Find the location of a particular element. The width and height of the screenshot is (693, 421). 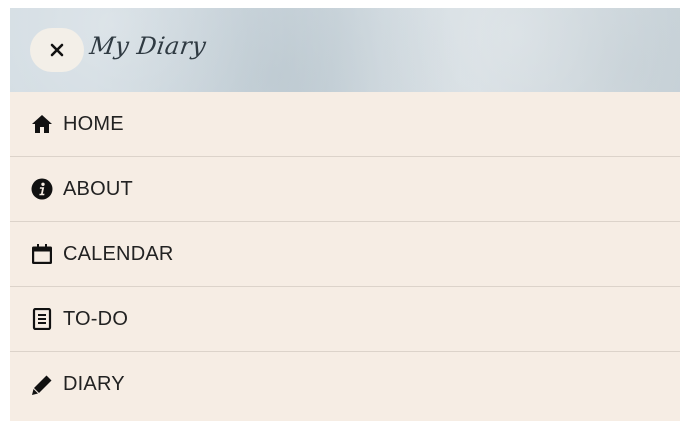

nav-label-about: ABOUT is located at coordinates (98, 188).